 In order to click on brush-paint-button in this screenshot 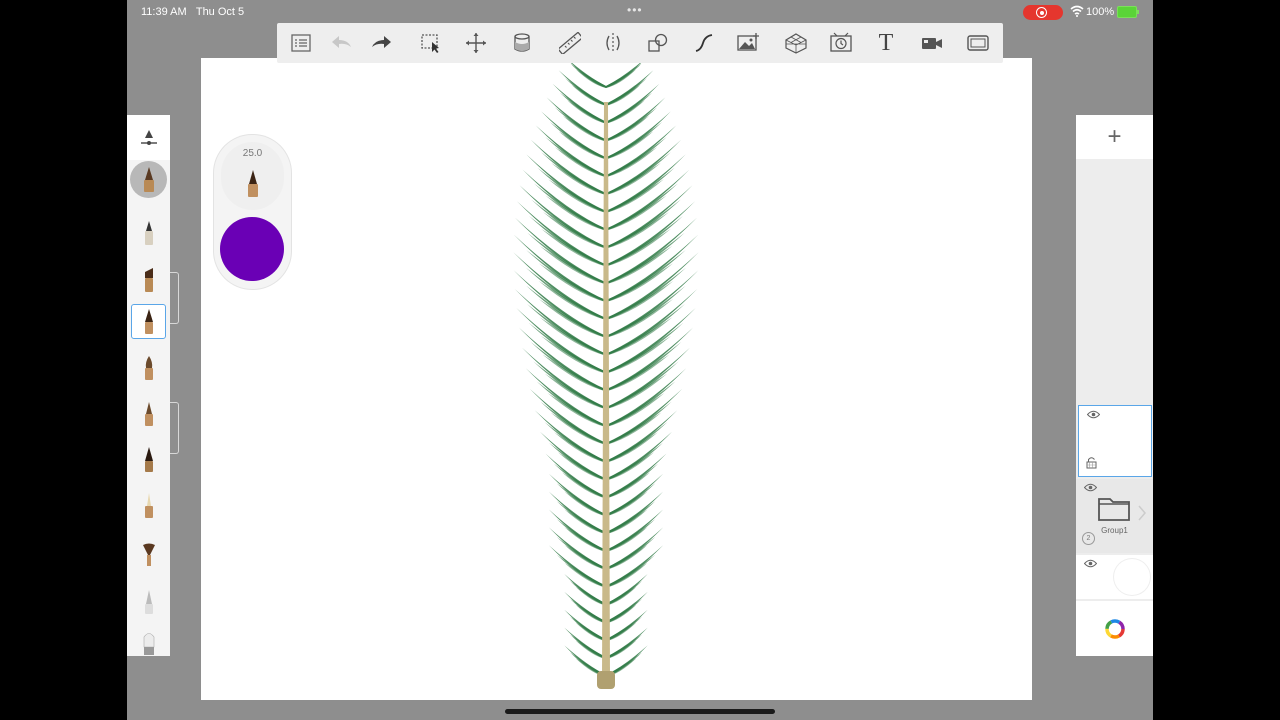, I will do `click(148, 367)`.